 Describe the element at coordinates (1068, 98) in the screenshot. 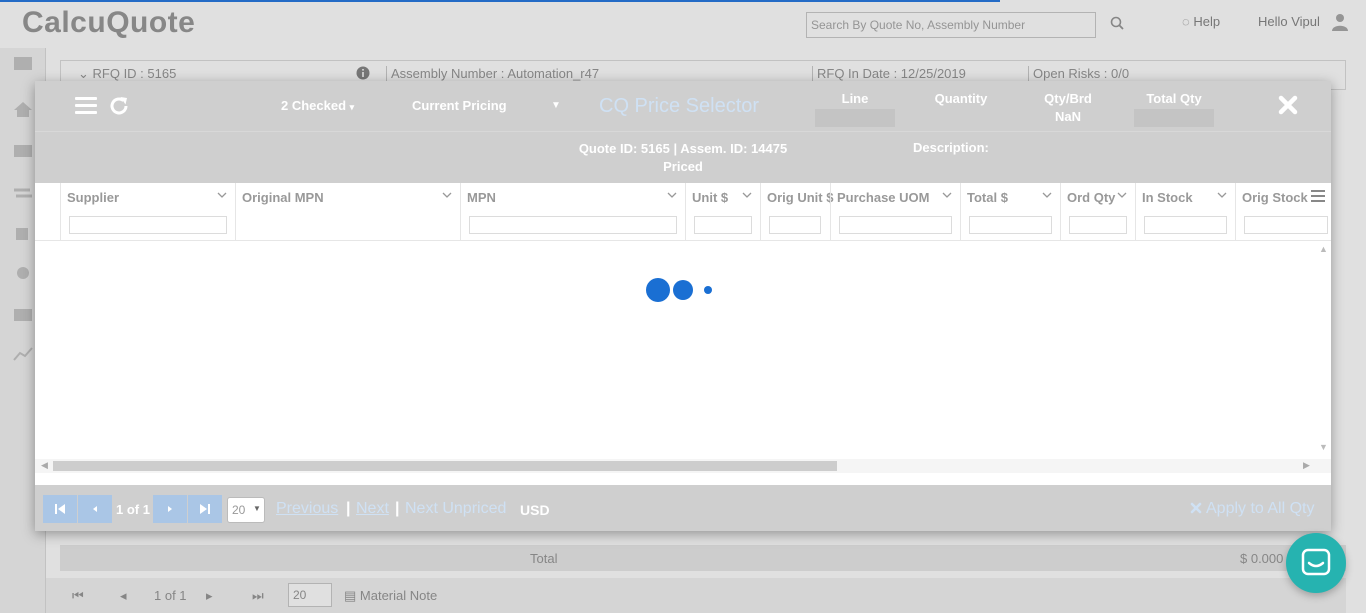

I see `qty-brd-header: Qty/Brd` at that location.